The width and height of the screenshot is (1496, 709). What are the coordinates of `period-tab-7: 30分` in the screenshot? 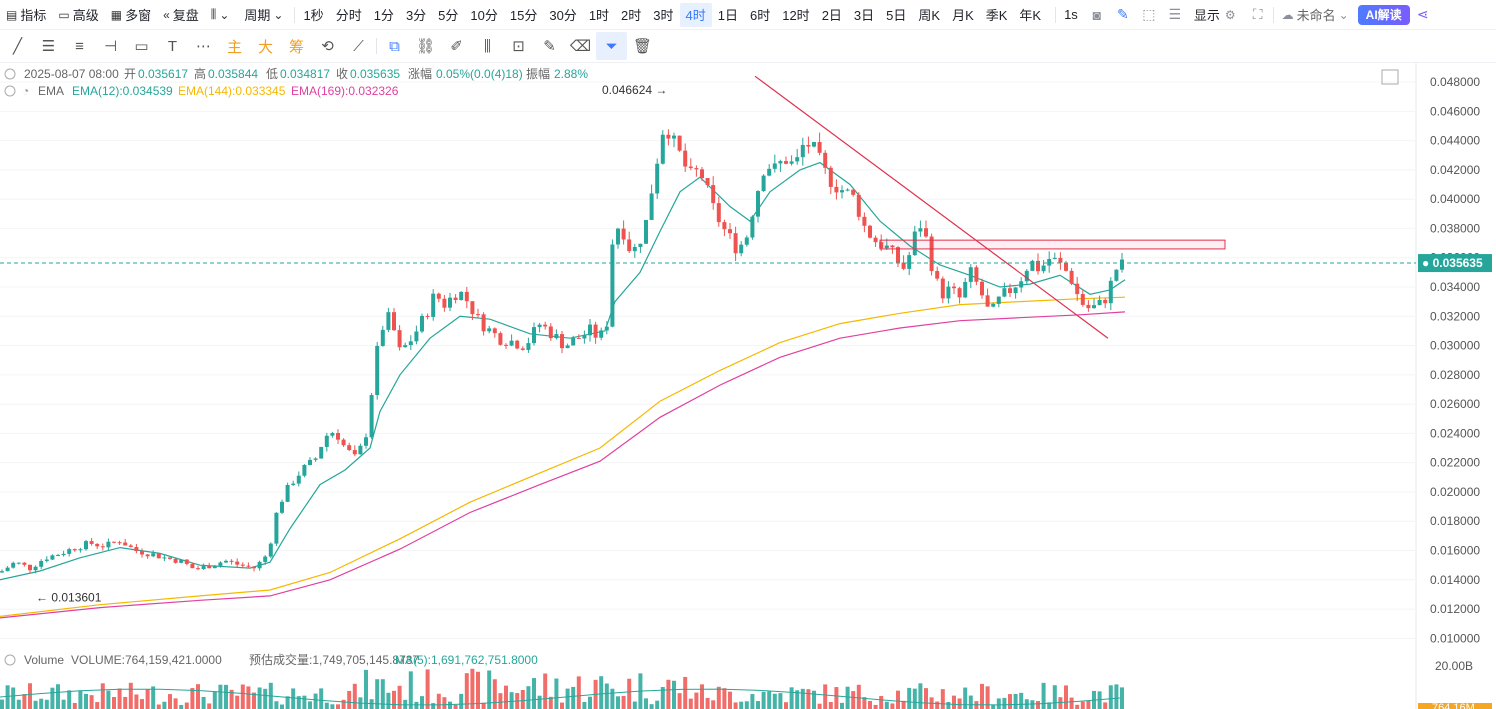 It's located at (562, 15).